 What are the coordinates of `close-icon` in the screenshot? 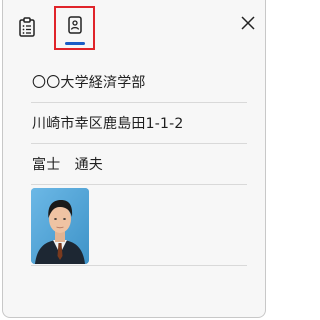 It's located at (248, 23).